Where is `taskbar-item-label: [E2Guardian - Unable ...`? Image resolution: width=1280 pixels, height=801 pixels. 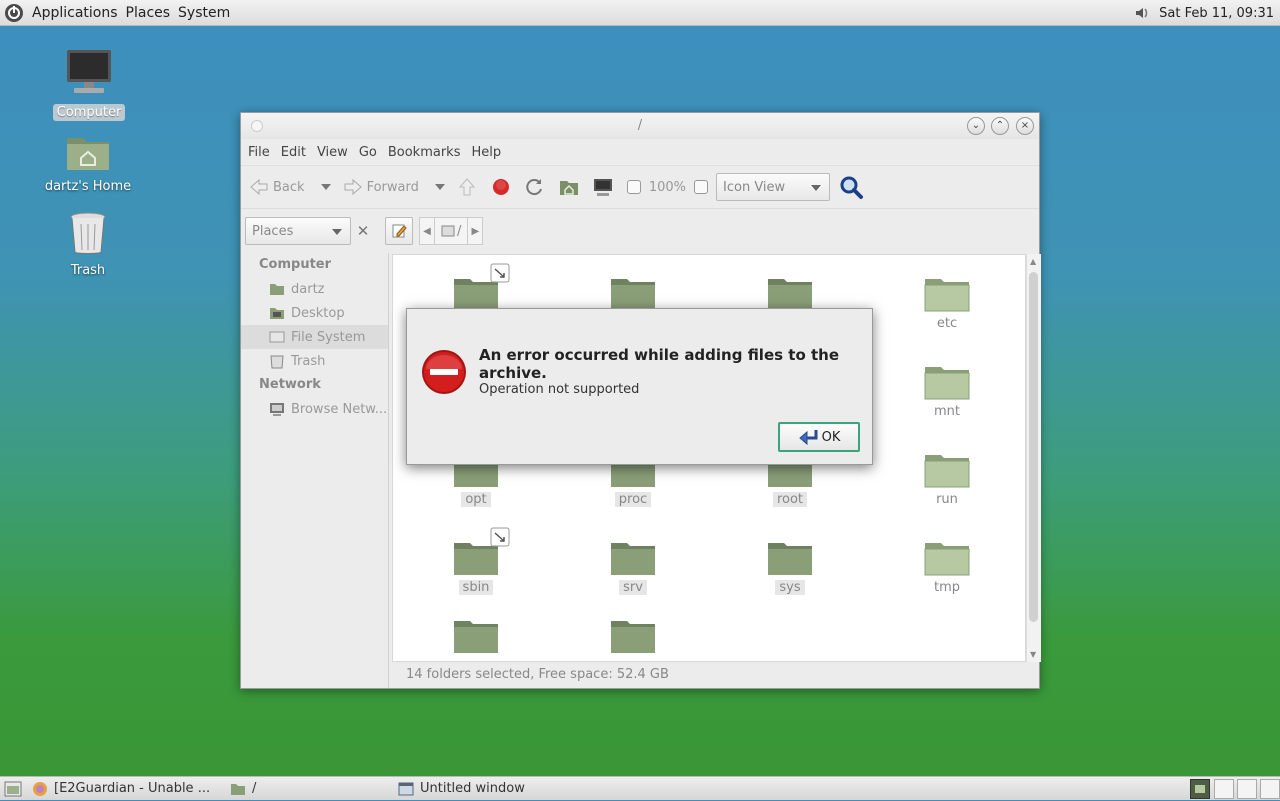
taskbar-item-label: [E2Guardian - Unable ... is located at coordinates (132, 788).